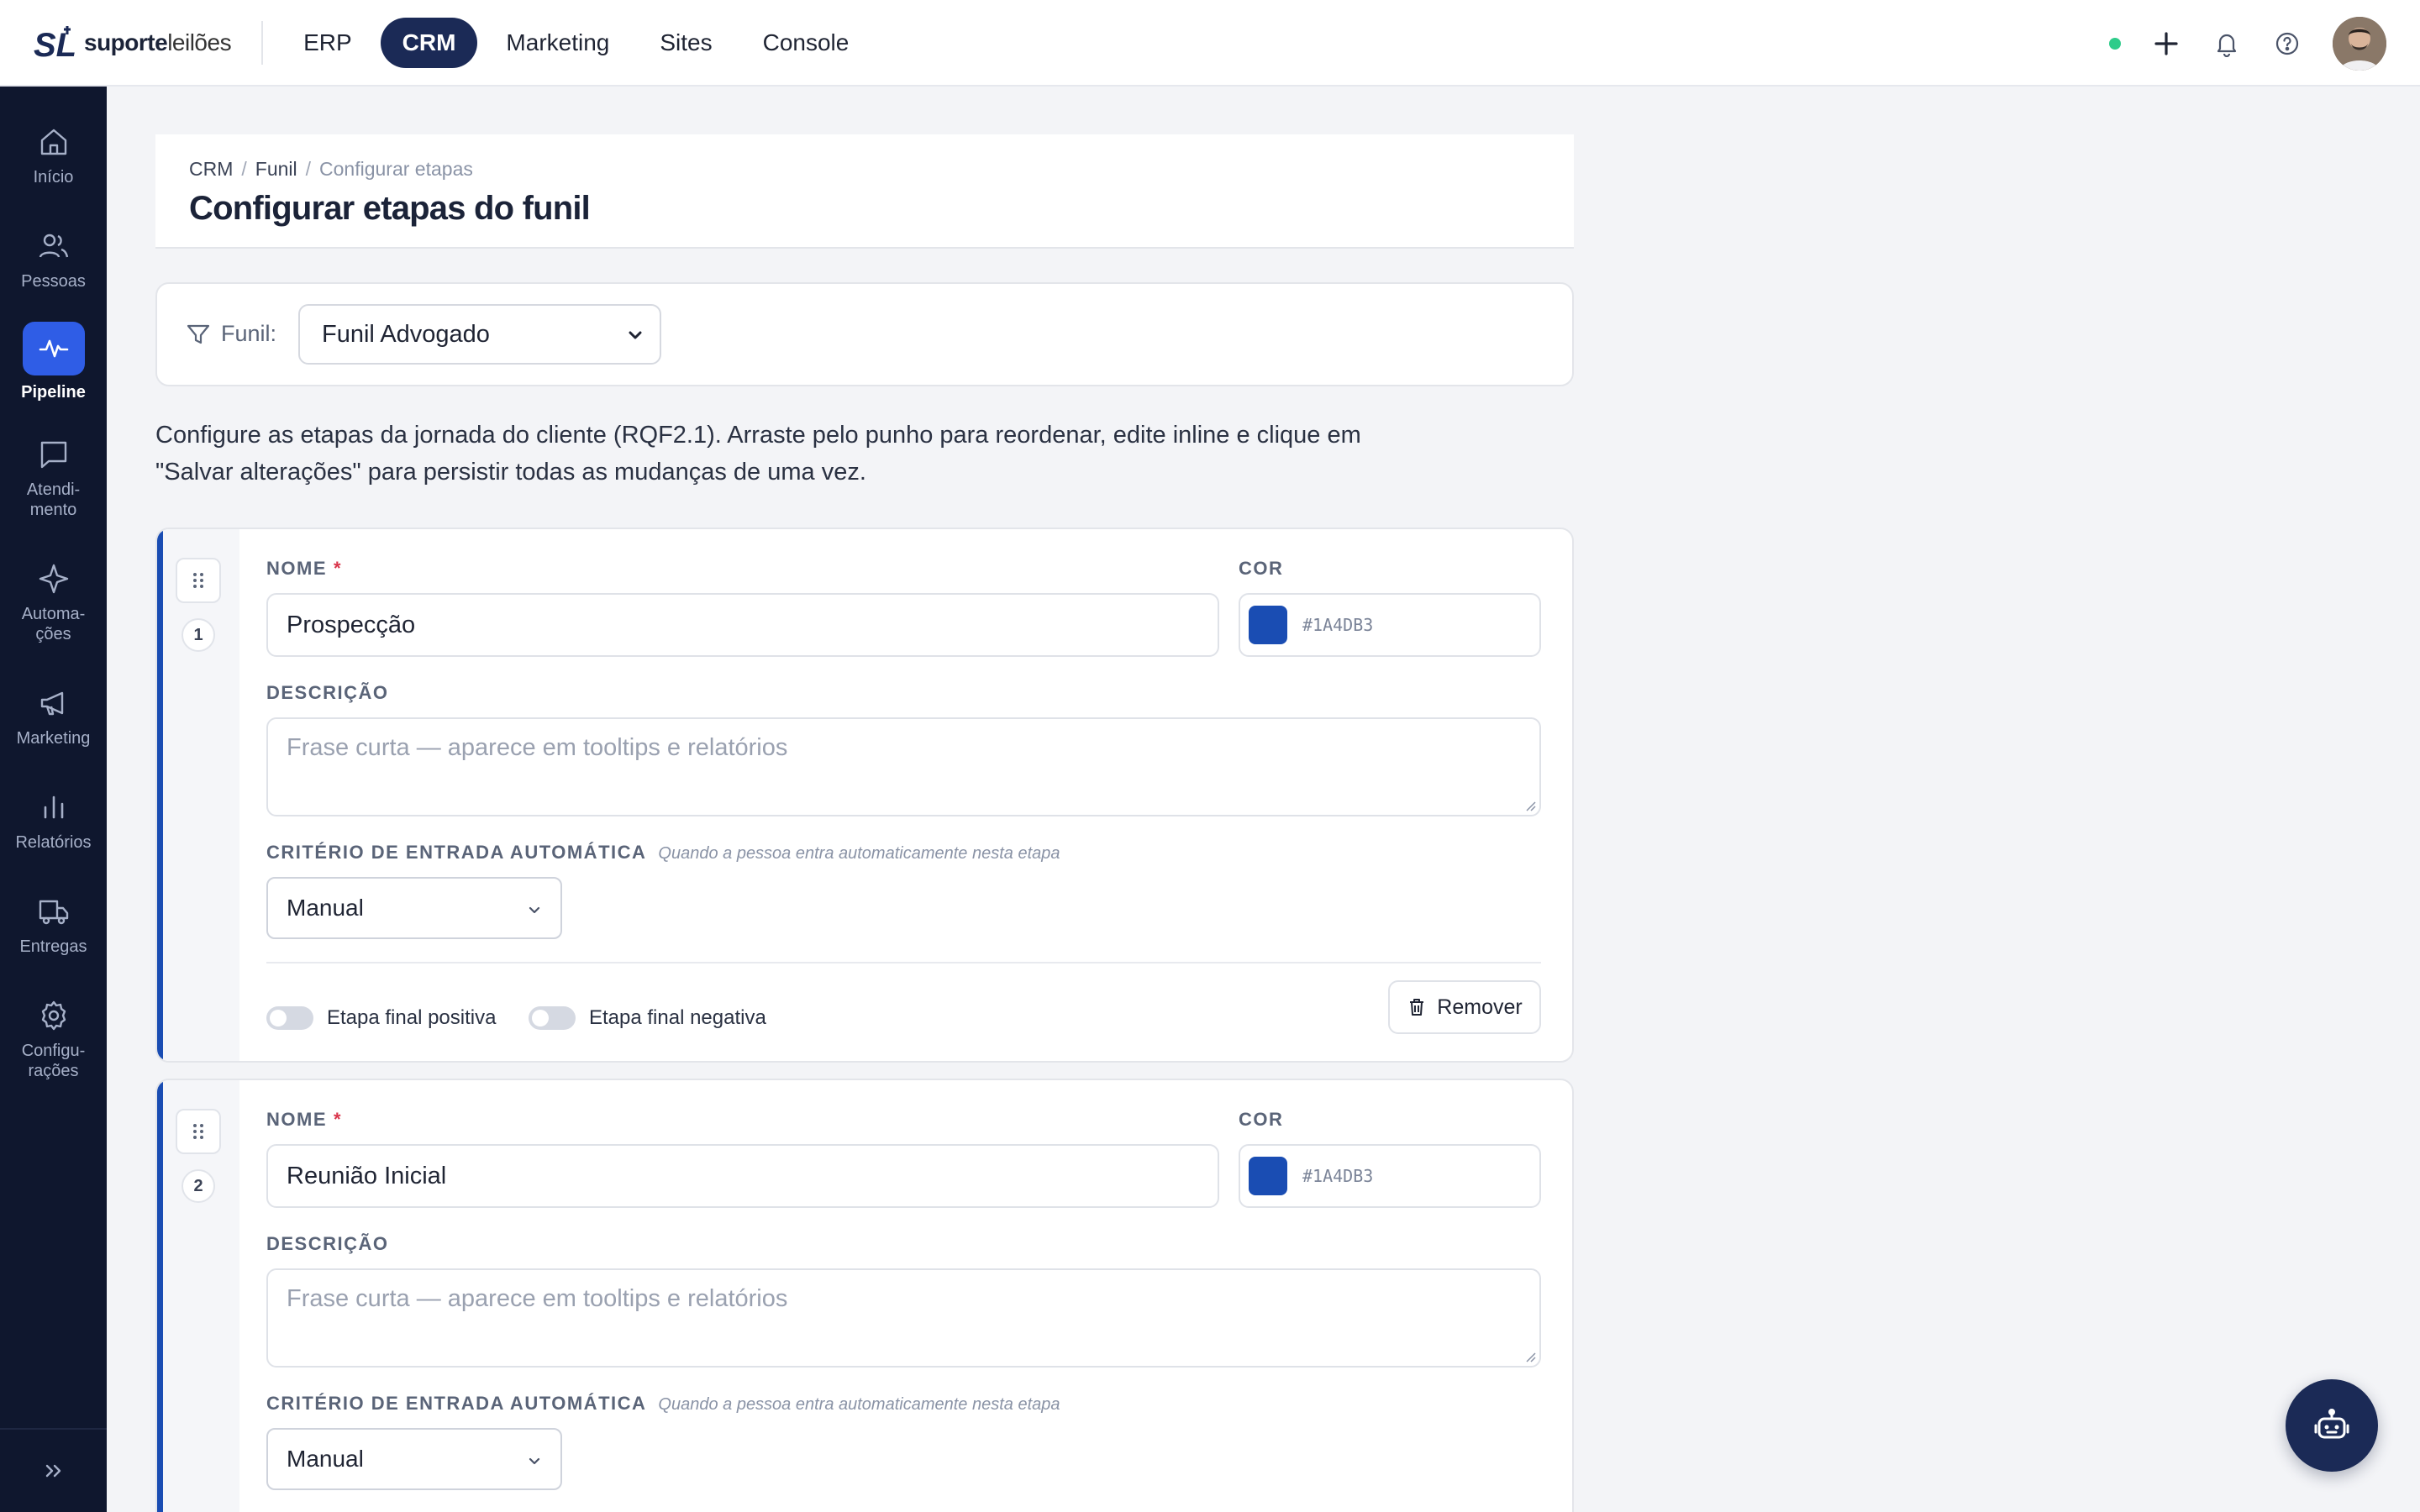  Describe the element at coordinates (262, 42) in the screenshot. I see `top-divider` at that location.